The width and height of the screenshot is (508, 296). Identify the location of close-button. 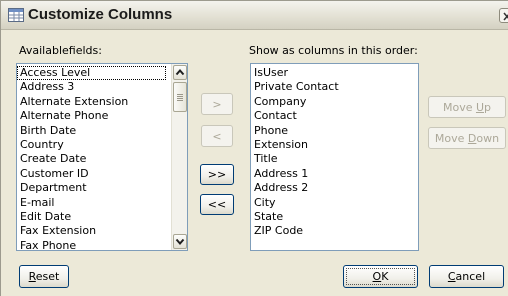
(503, 15).